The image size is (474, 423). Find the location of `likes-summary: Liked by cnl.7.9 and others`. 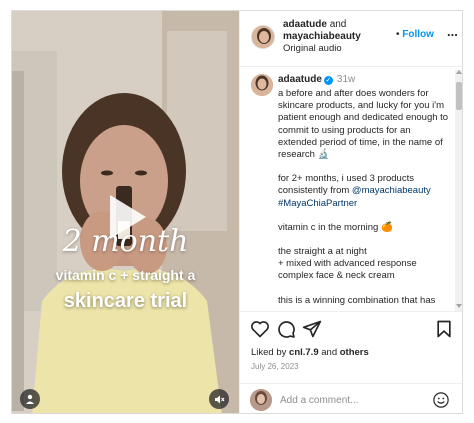

likes-summary: Liked by cnl.7.9 and others is located at coordinates (310, 352).